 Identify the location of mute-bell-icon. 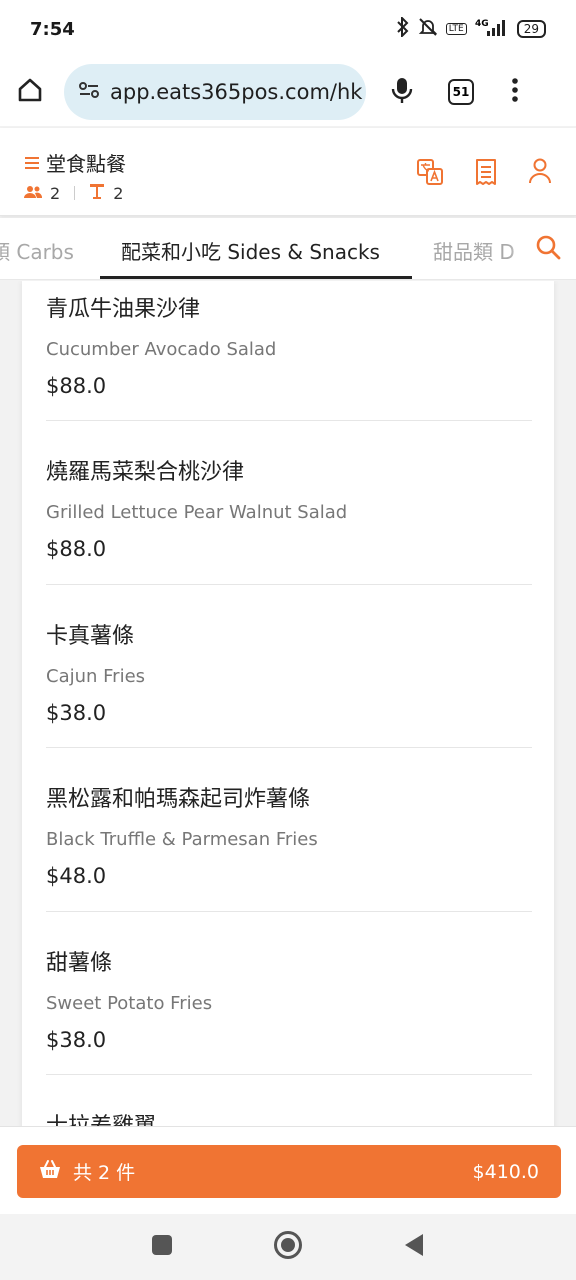
(428, 29).